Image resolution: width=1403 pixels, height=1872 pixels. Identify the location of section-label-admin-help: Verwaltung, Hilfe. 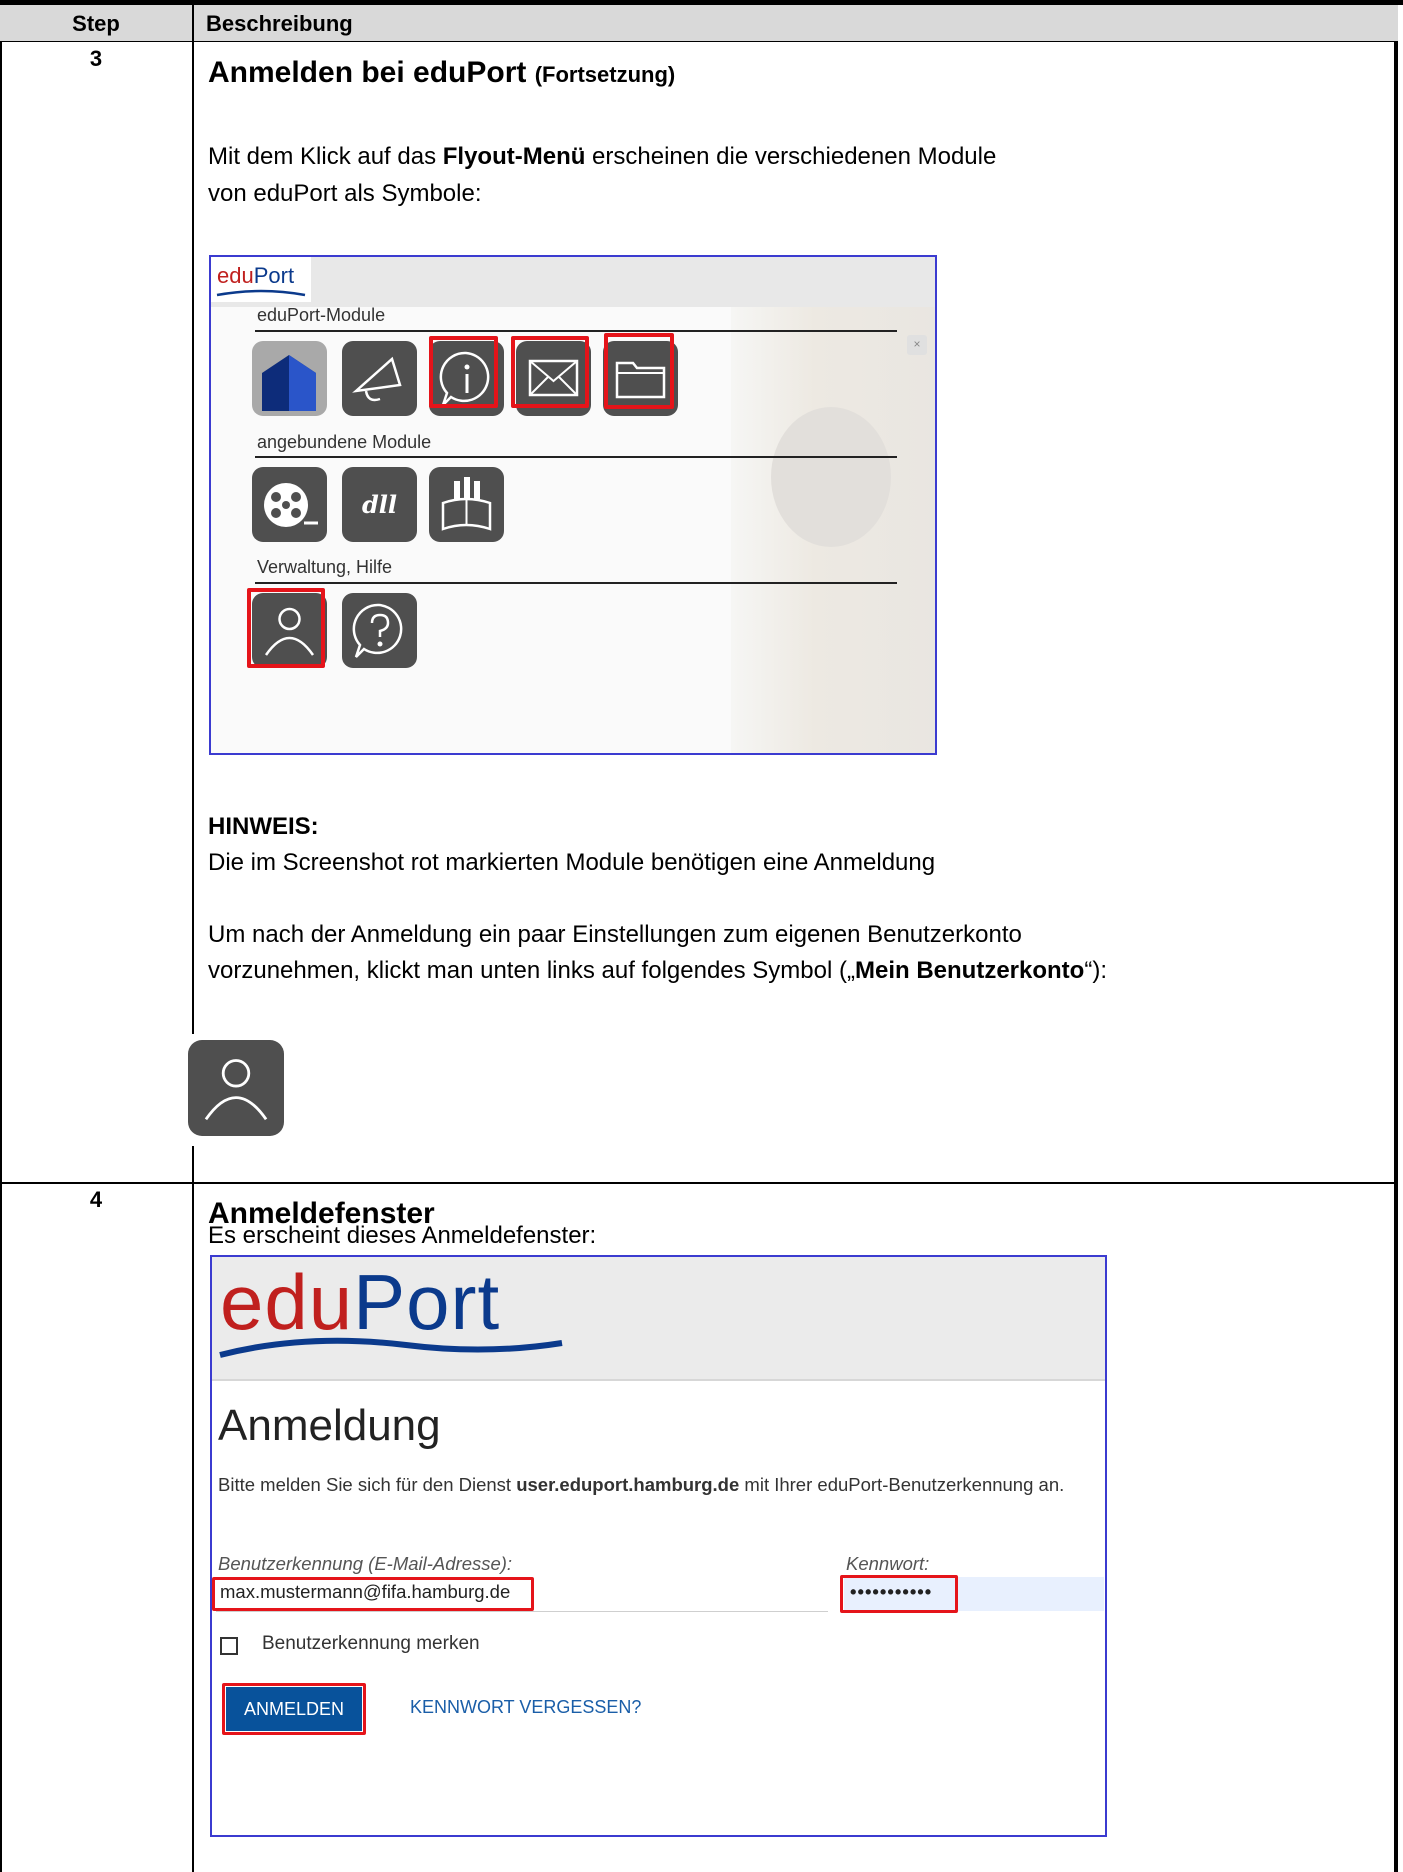
(325, 567).